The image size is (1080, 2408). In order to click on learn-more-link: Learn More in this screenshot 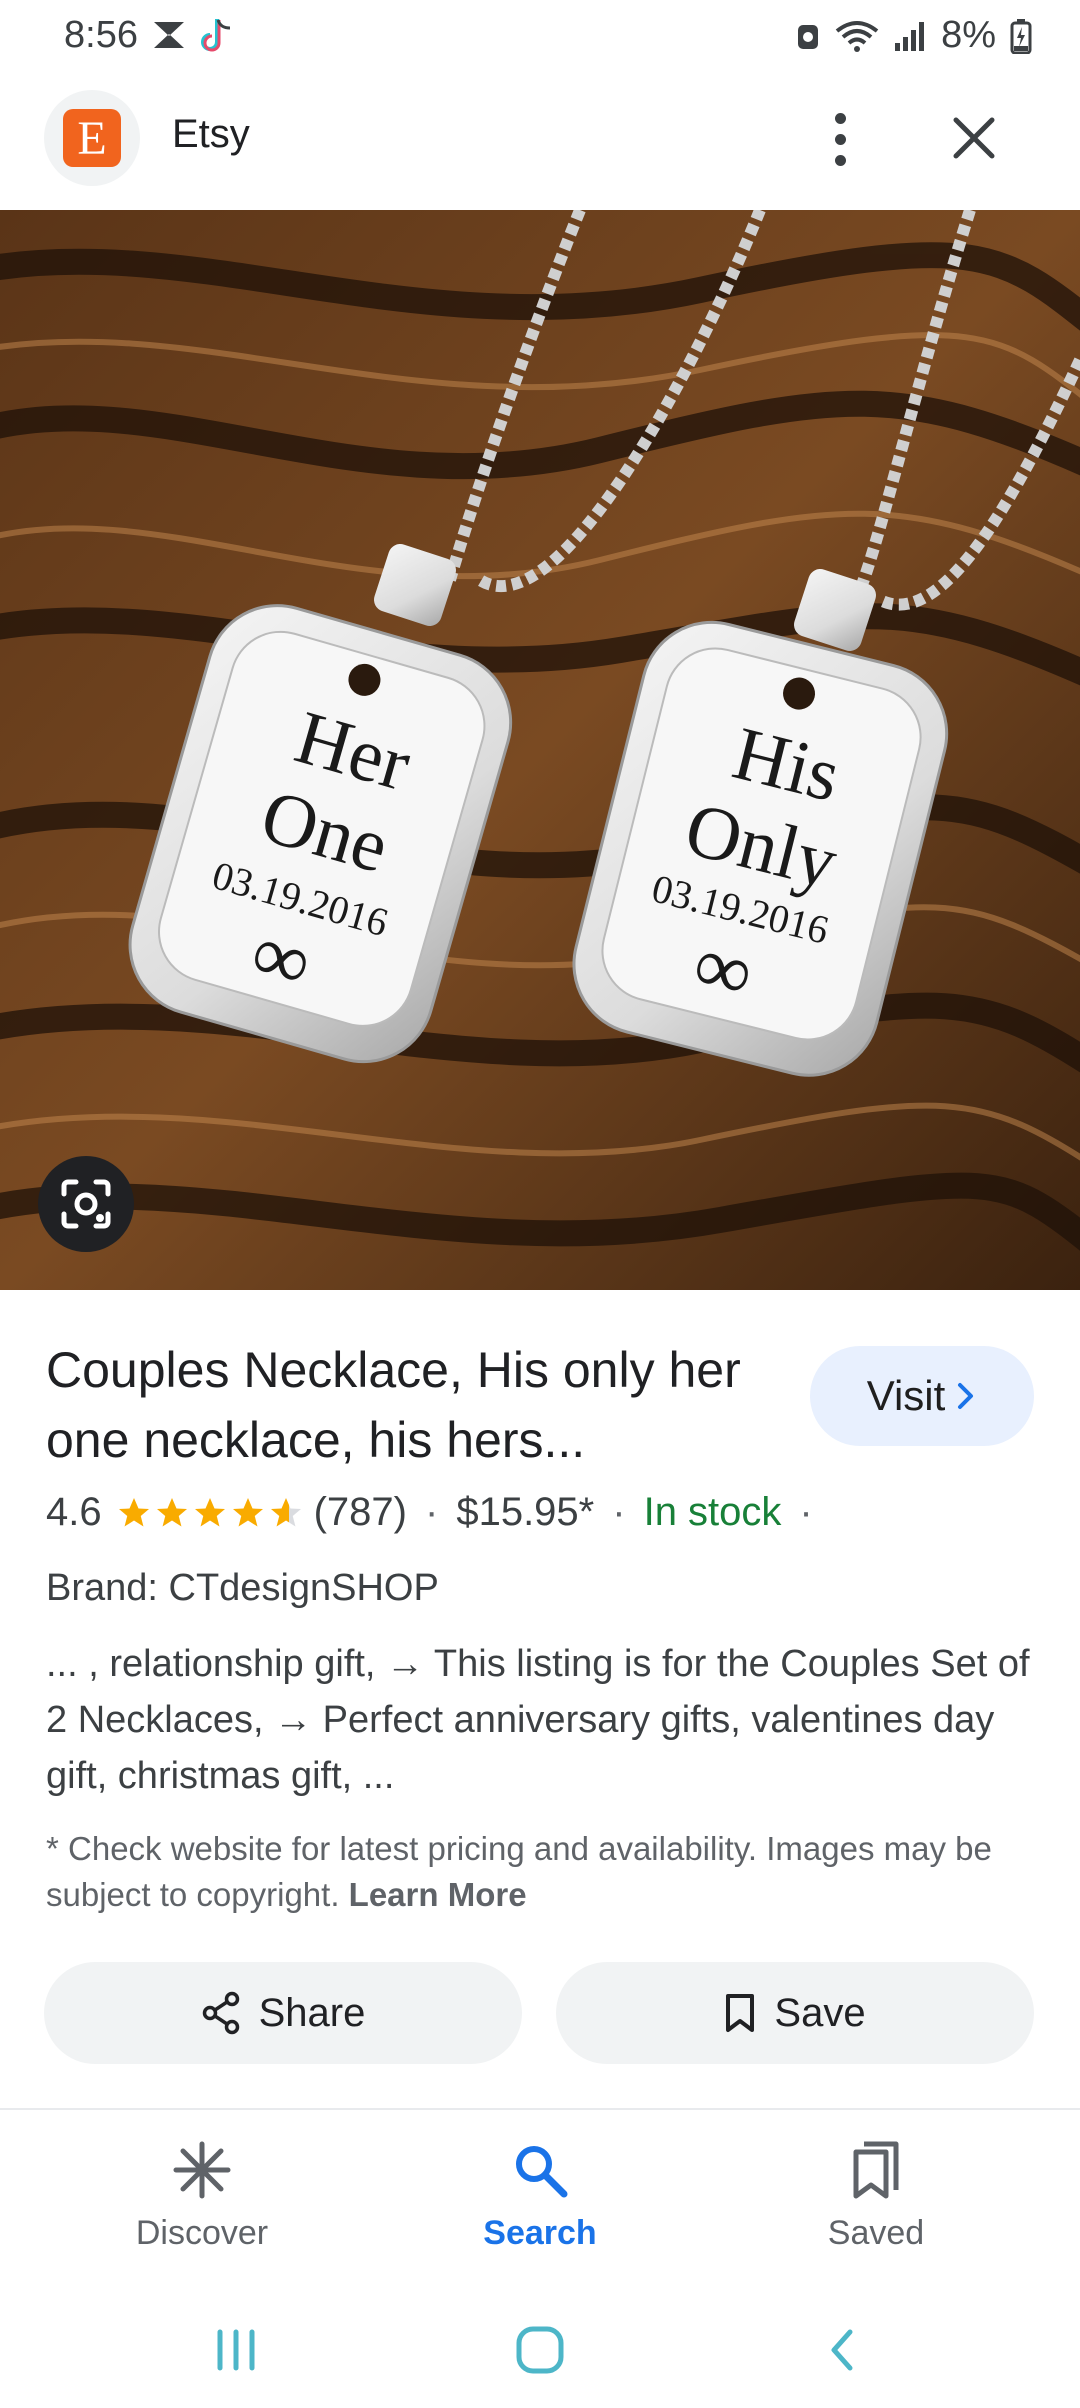, I will do `click(438, 1894)`.